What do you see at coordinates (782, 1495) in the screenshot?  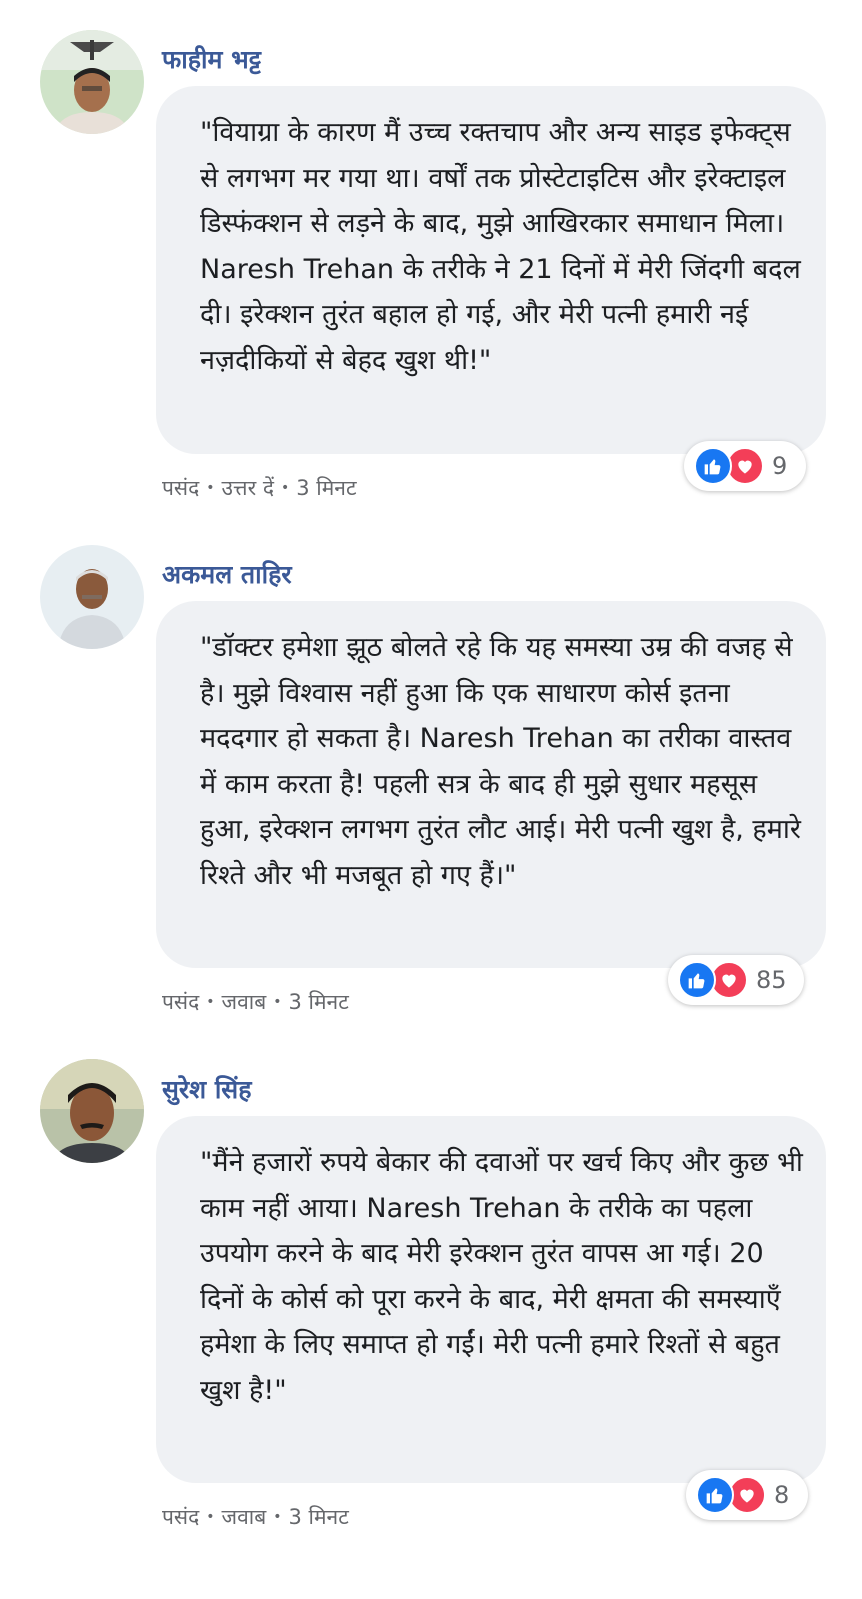 I see `reaction-count: 8` at bounding box center [782, 1495].